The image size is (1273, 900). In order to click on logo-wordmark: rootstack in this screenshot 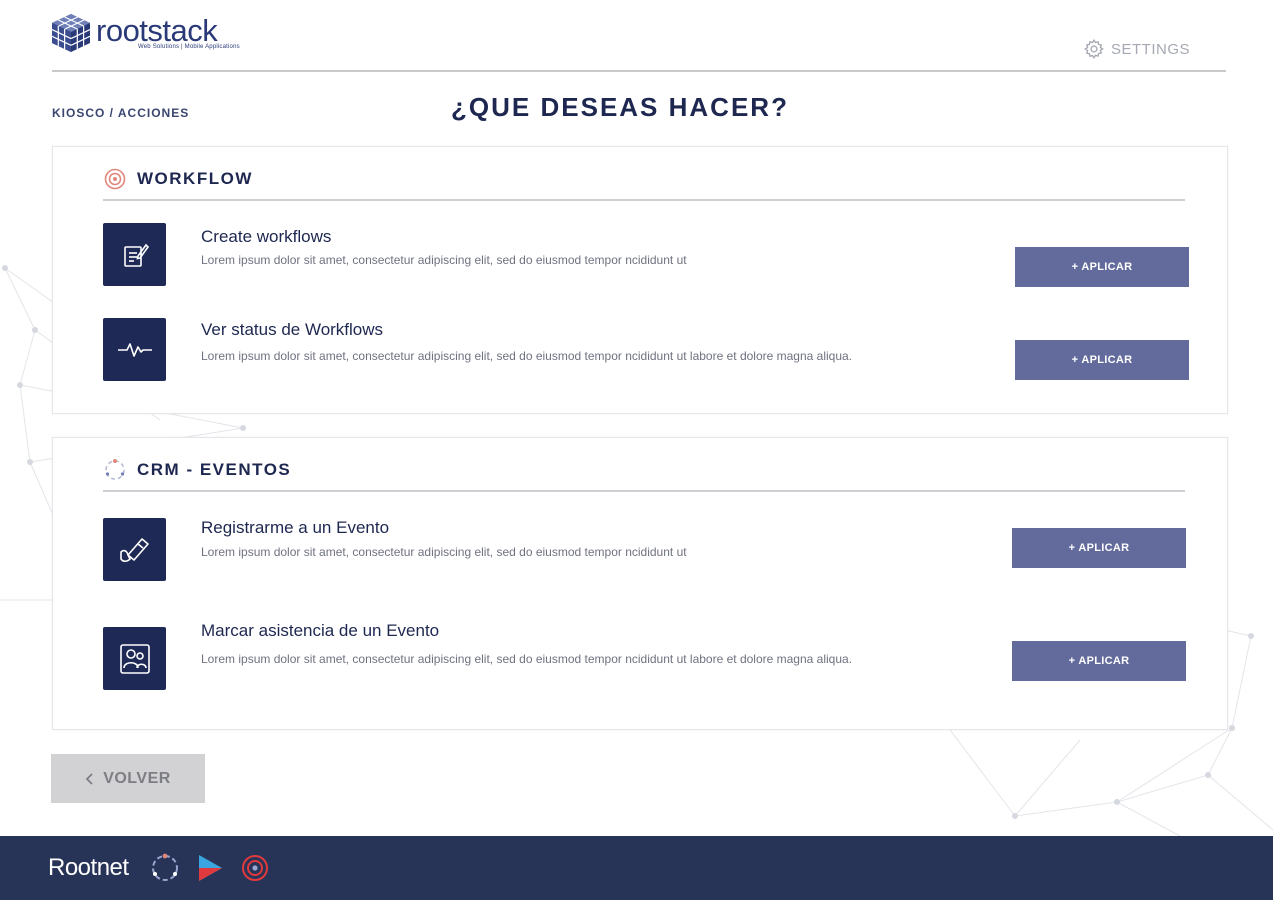, I will do `click(157, 30)`.